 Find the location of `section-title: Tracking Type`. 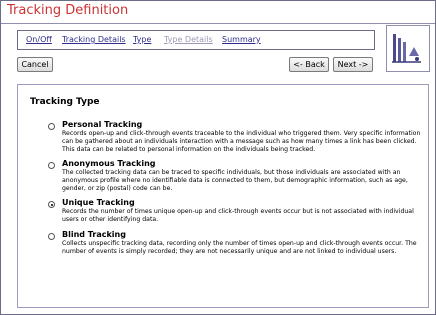

section-title: Tracking Type is located at coordinates (65, 102).